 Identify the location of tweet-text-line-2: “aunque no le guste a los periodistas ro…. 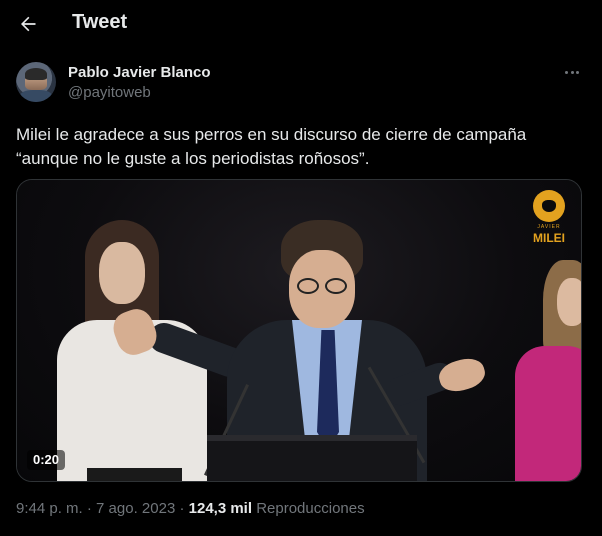
(193, 158).